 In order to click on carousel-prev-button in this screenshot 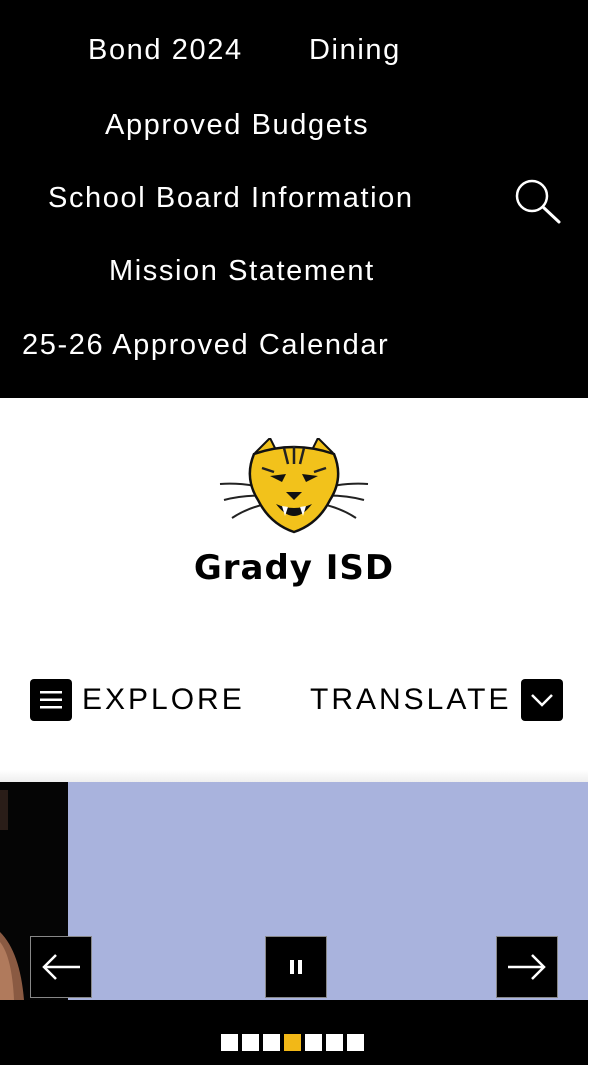, I will do `click(61, 967)`.